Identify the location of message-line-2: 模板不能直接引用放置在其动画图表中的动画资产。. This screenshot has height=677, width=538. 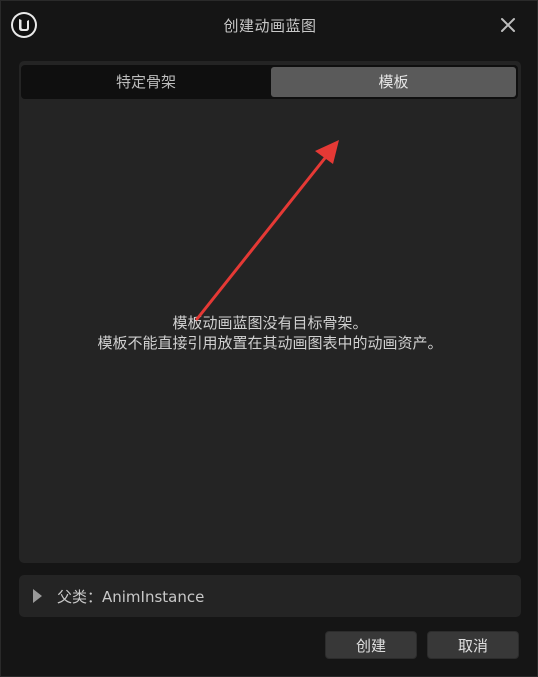
(270, 343).